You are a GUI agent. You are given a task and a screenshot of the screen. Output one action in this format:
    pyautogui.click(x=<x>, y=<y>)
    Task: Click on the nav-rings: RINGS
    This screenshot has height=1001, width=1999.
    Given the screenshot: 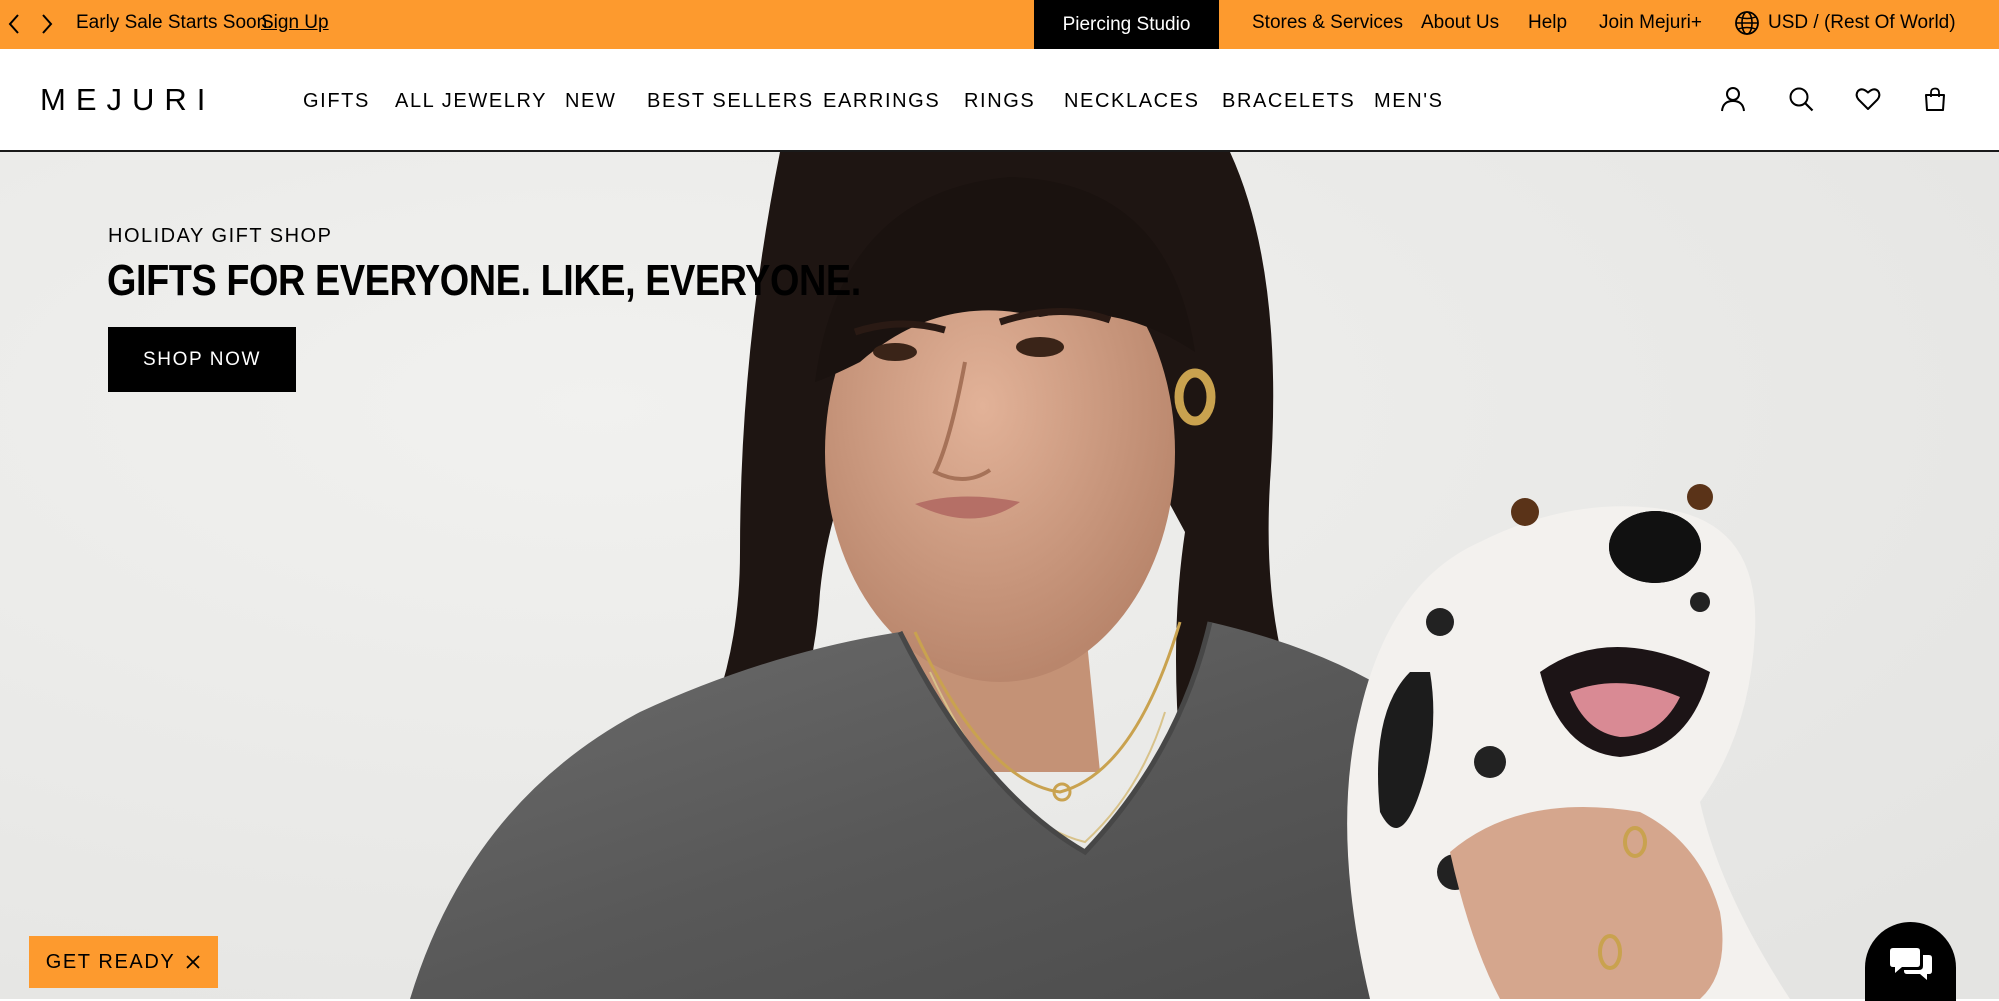 What is the action you would take?
    pyautogui.click(x=999, y=101)
    